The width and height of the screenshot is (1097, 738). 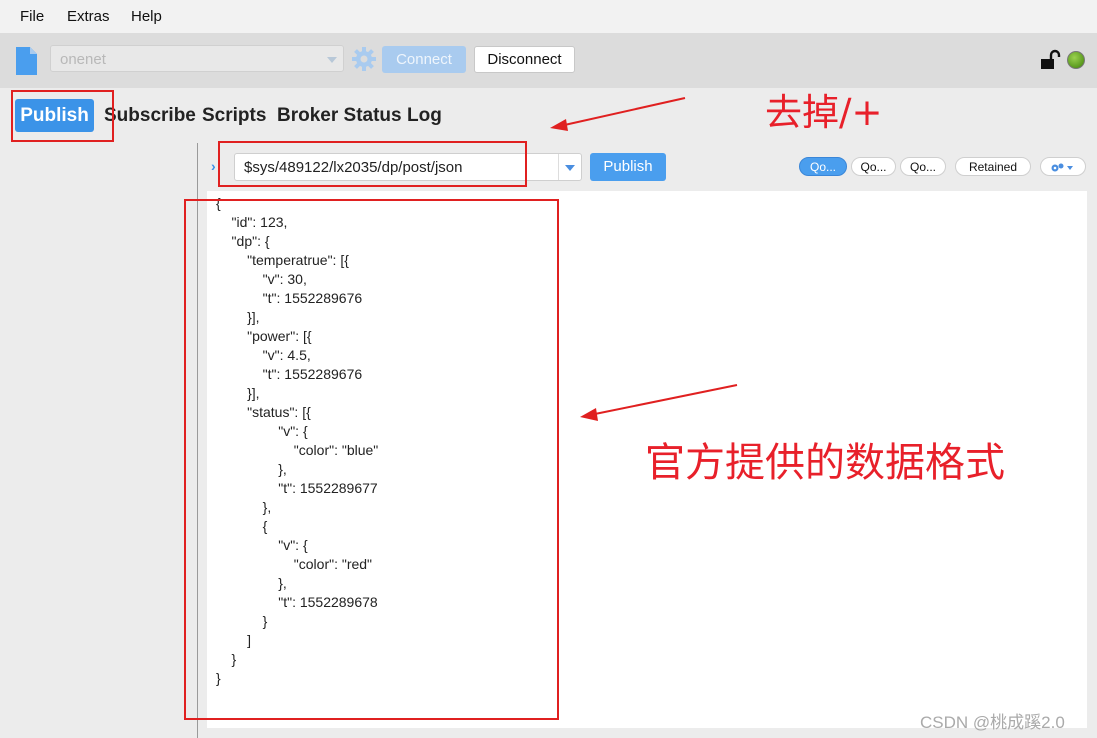 I want to click on annotation-remove-note: 去掉/+, so click(x=824, y=112).